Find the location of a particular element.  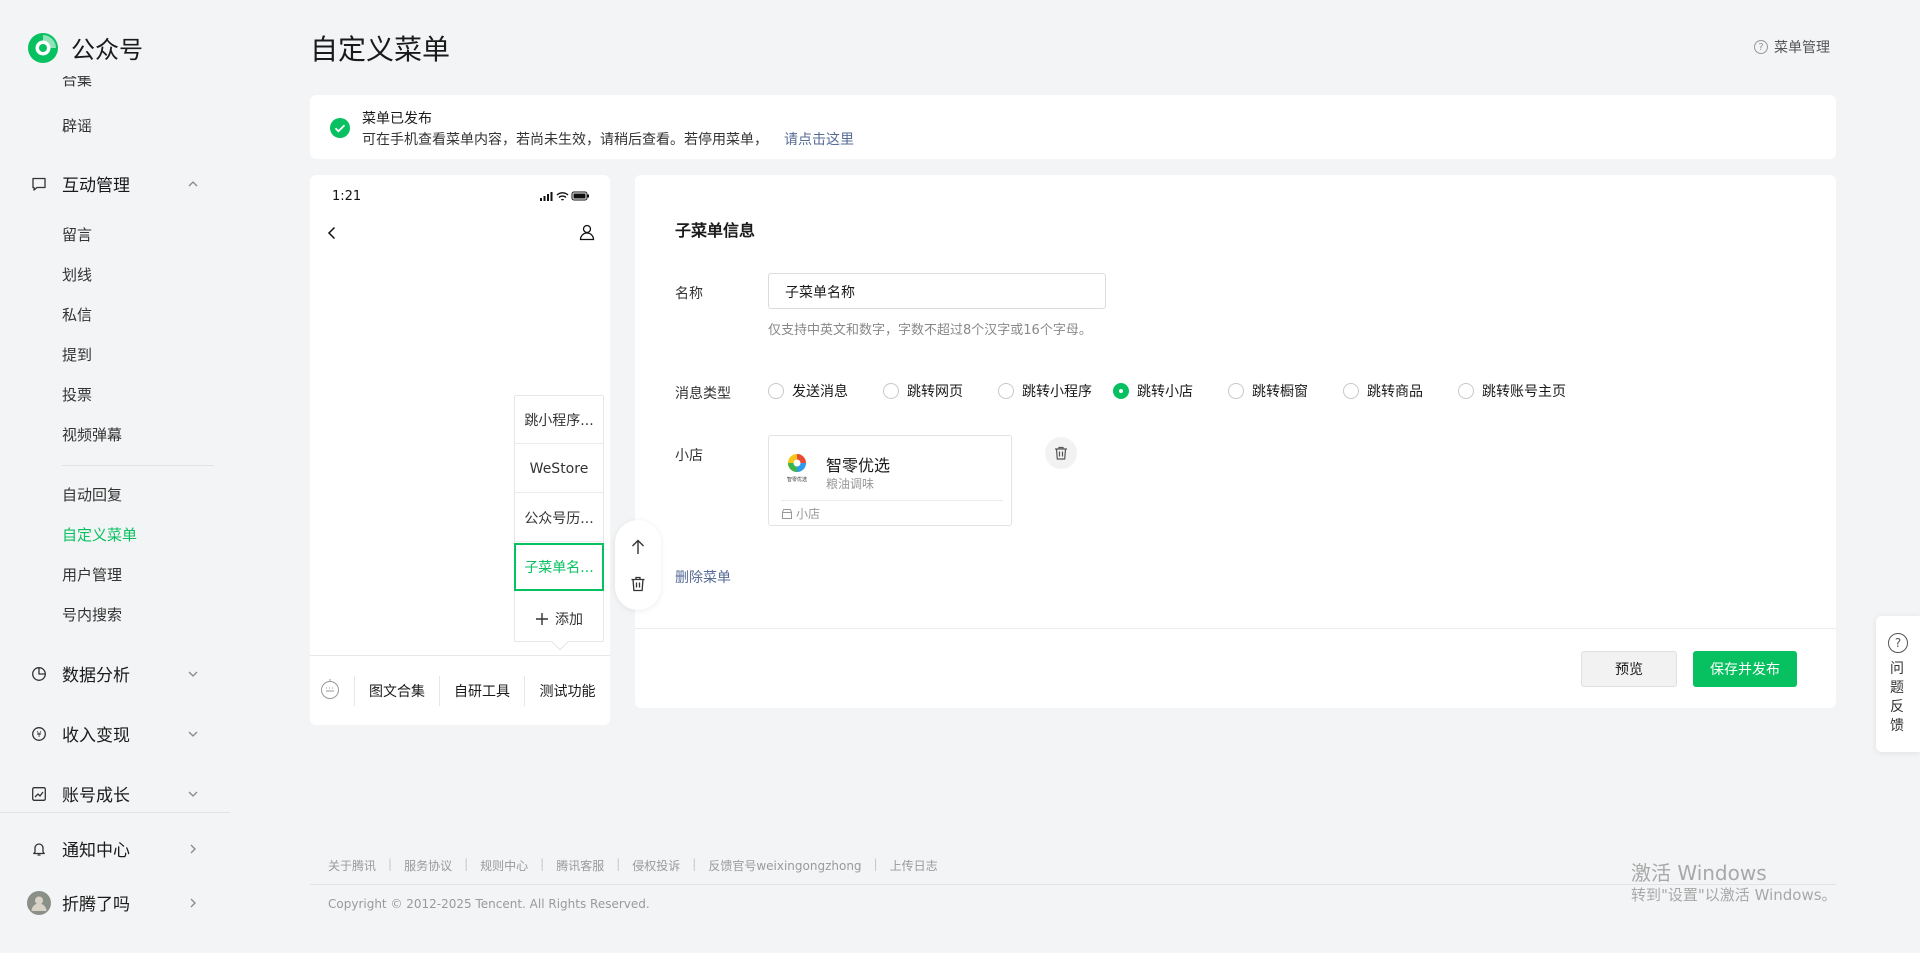

brand-logo: 公众号 is located at coordinates (85, 47).